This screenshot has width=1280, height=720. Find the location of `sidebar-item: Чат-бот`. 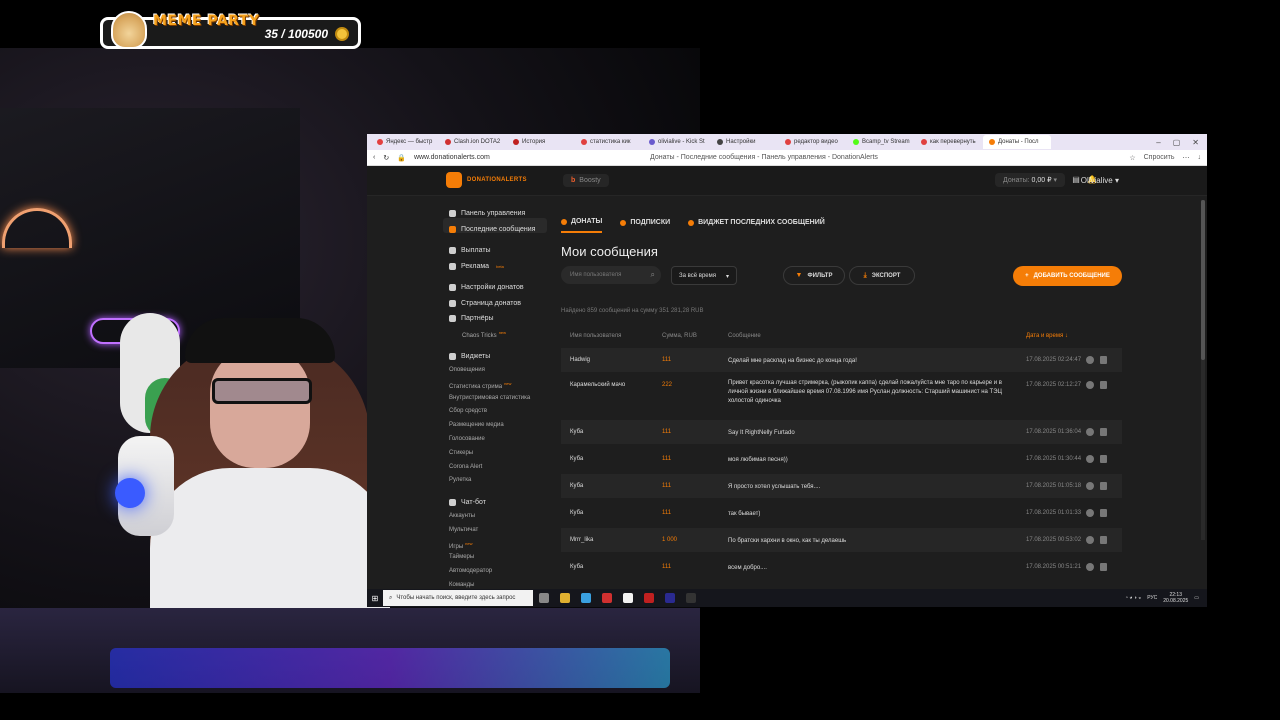

sidebar-item: Чат-бот is located at coordinates (467, 502).